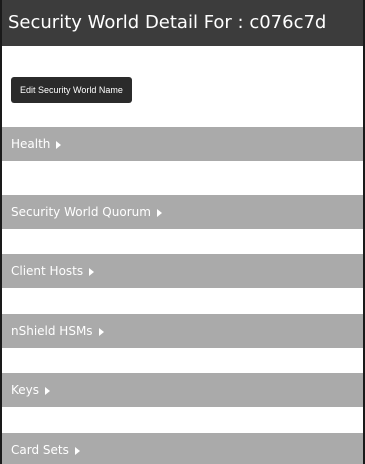 The width and height of the screenshot is (365, 464). I want to click on section-label: nShield HSMs, so click(52, 331).